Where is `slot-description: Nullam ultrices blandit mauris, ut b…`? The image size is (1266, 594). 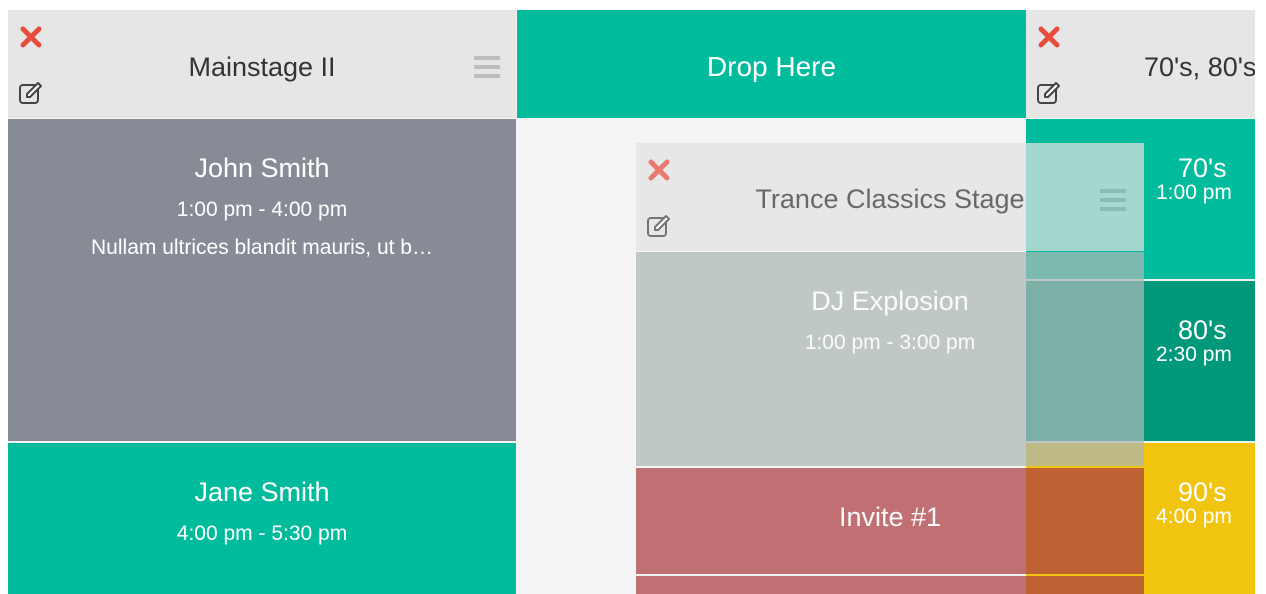
slot-description: Nullam ultrices blandit mauris, ut b… is located at coordinates (262, 247).